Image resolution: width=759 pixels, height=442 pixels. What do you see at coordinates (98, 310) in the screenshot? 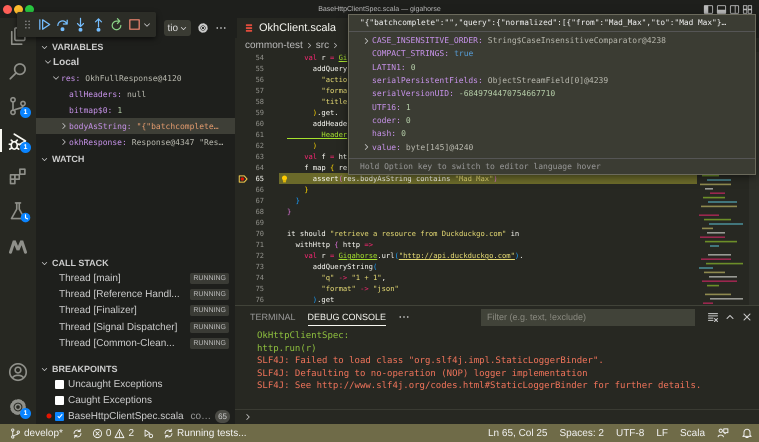
I see `thread-name: Thread [Finalizer]` at bounding box center [98, 310].